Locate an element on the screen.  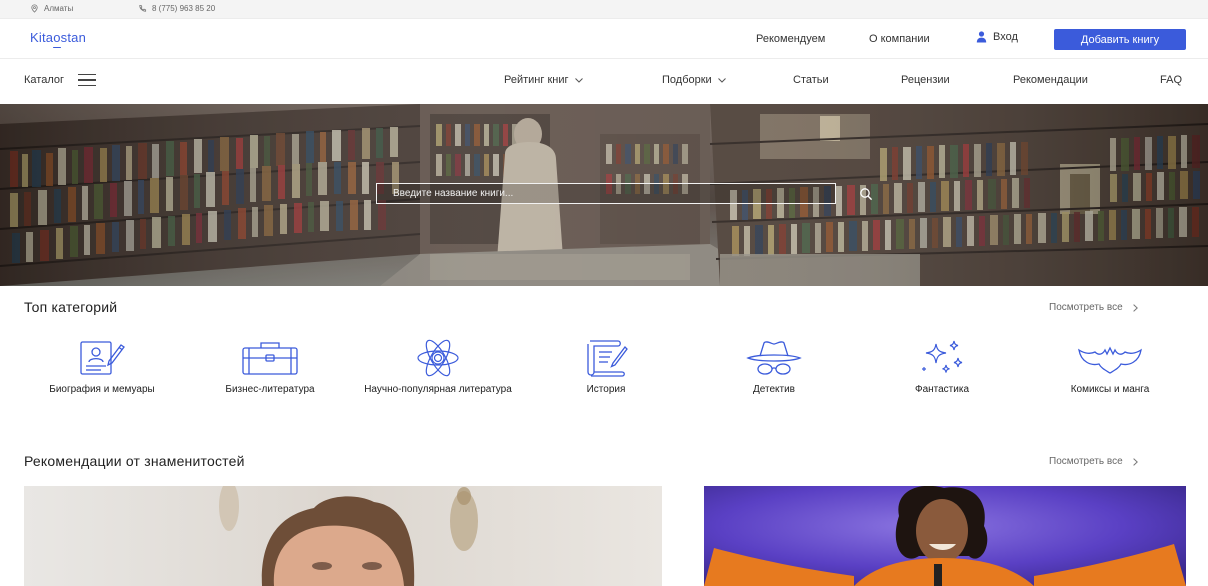
top-info-bar: Алматы 8 (775) 963 85 20 is located at coordinates (604, 9).